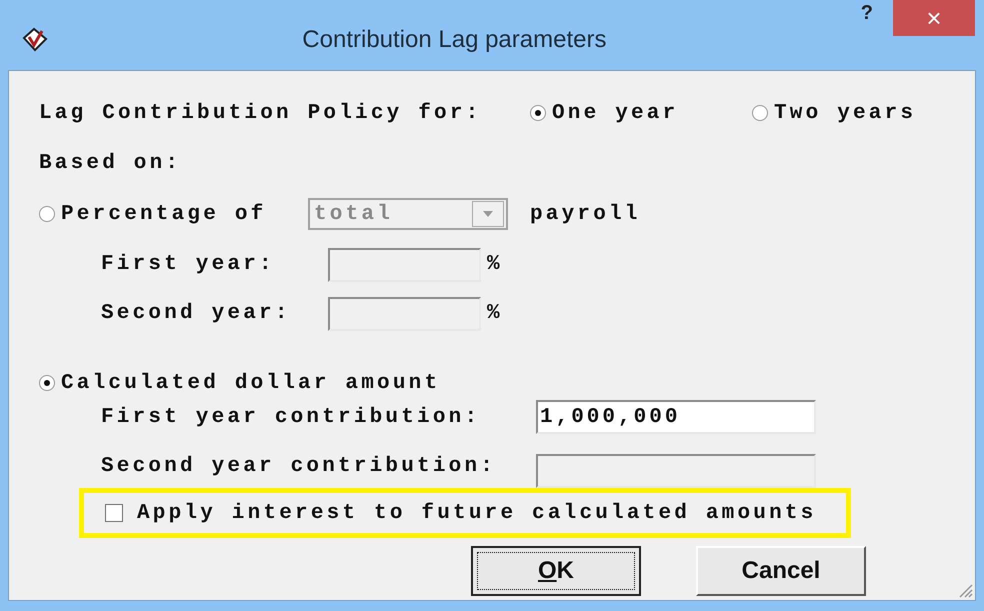 The height and width of the screenshot is (611, 984). I want to click on cancel-button: Cancel, so click(781, 571).